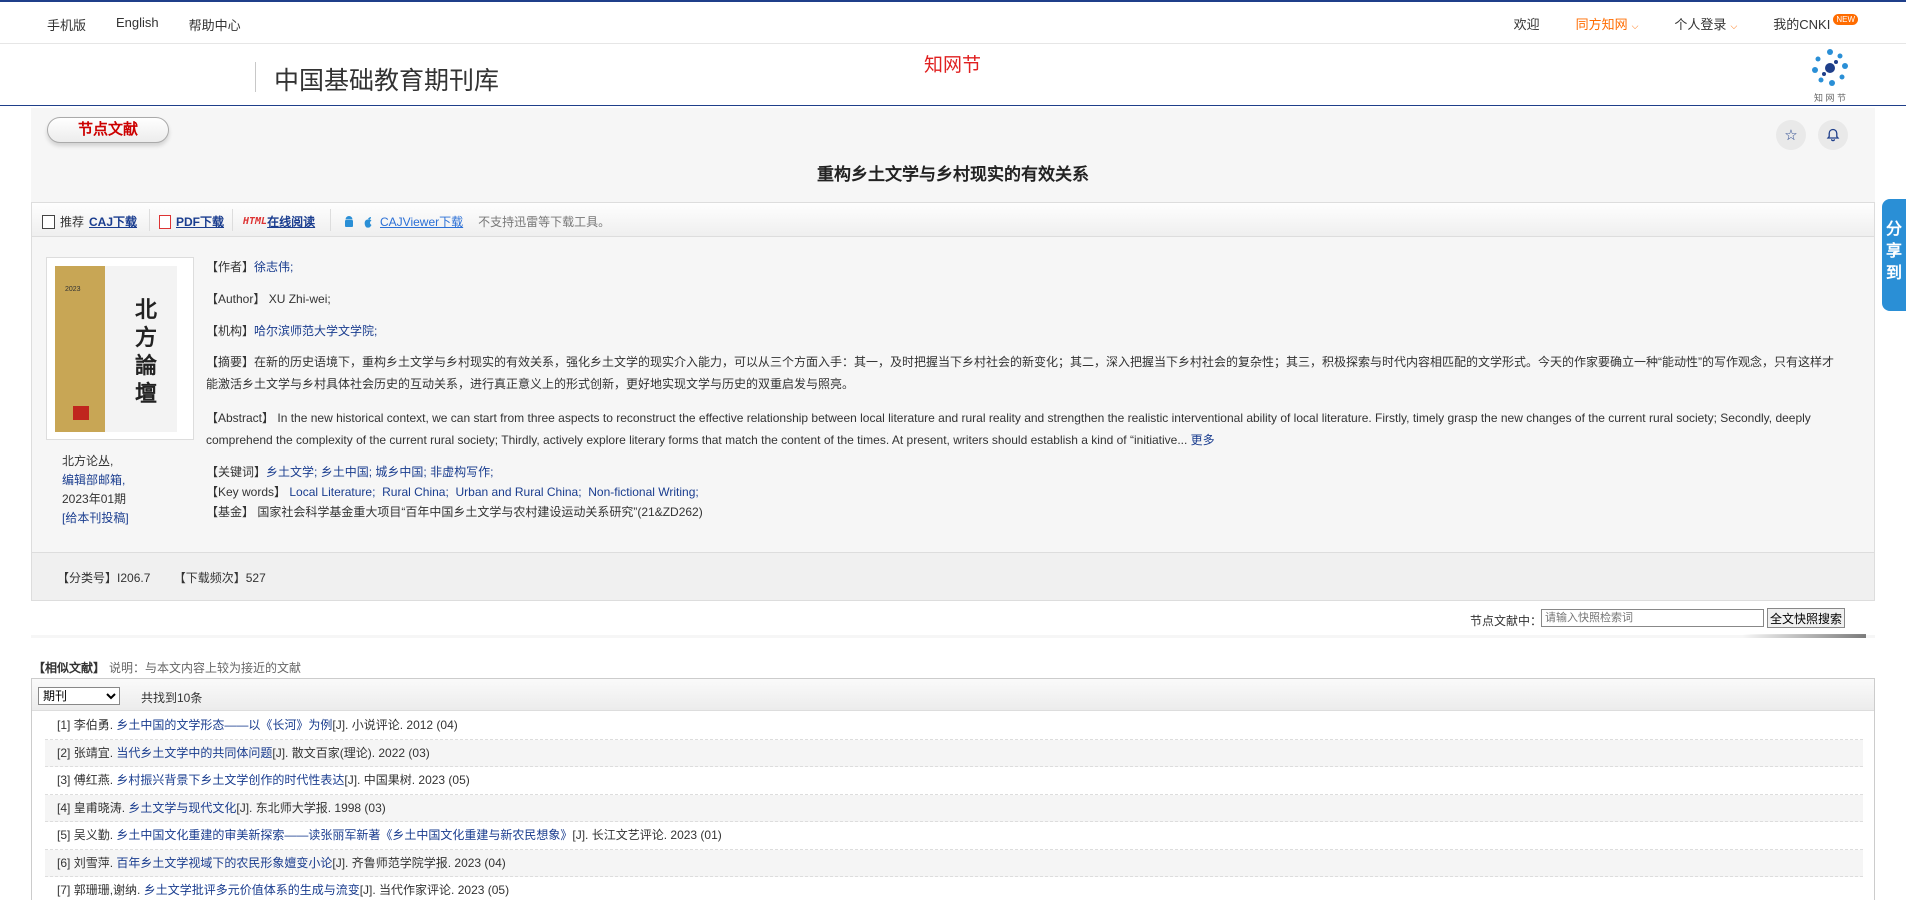 This screenshot has height=900, width=1906. What do you see at coordinates (1894, 255) in the screenshot?
I see `share-tab: 分享到` at bounding box center [1894, 255].